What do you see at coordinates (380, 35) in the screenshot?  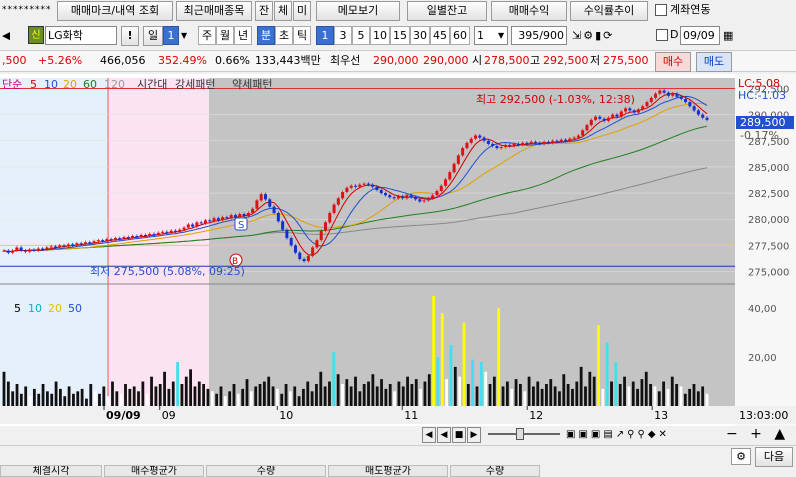 I see `interval-10: 10` at bounding box center [380, 35].